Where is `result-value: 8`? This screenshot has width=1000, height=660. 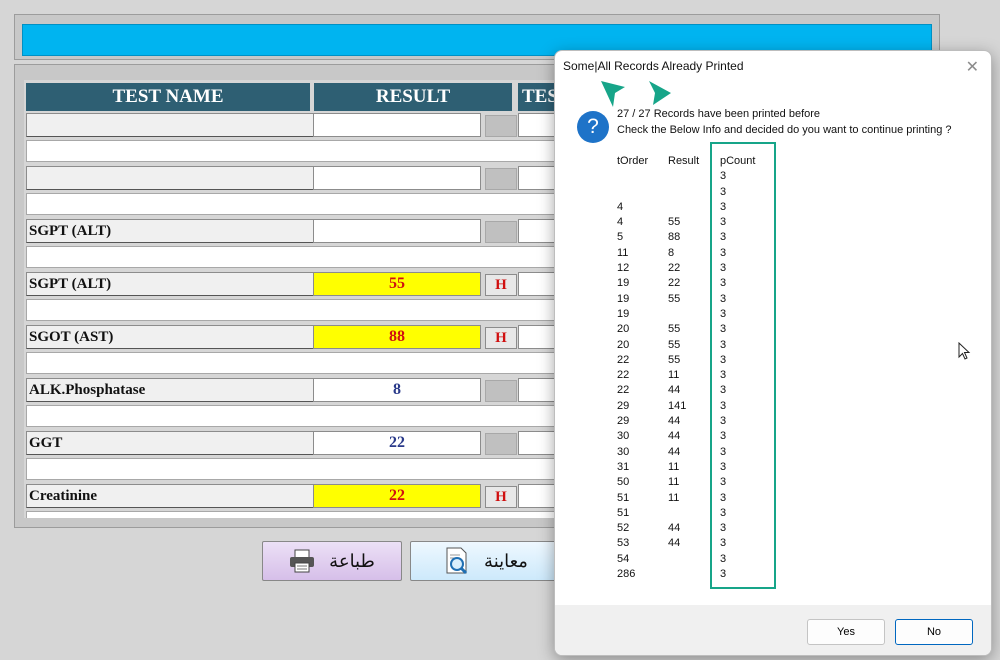 result-value: 8 is located at coordinates (671, 252).